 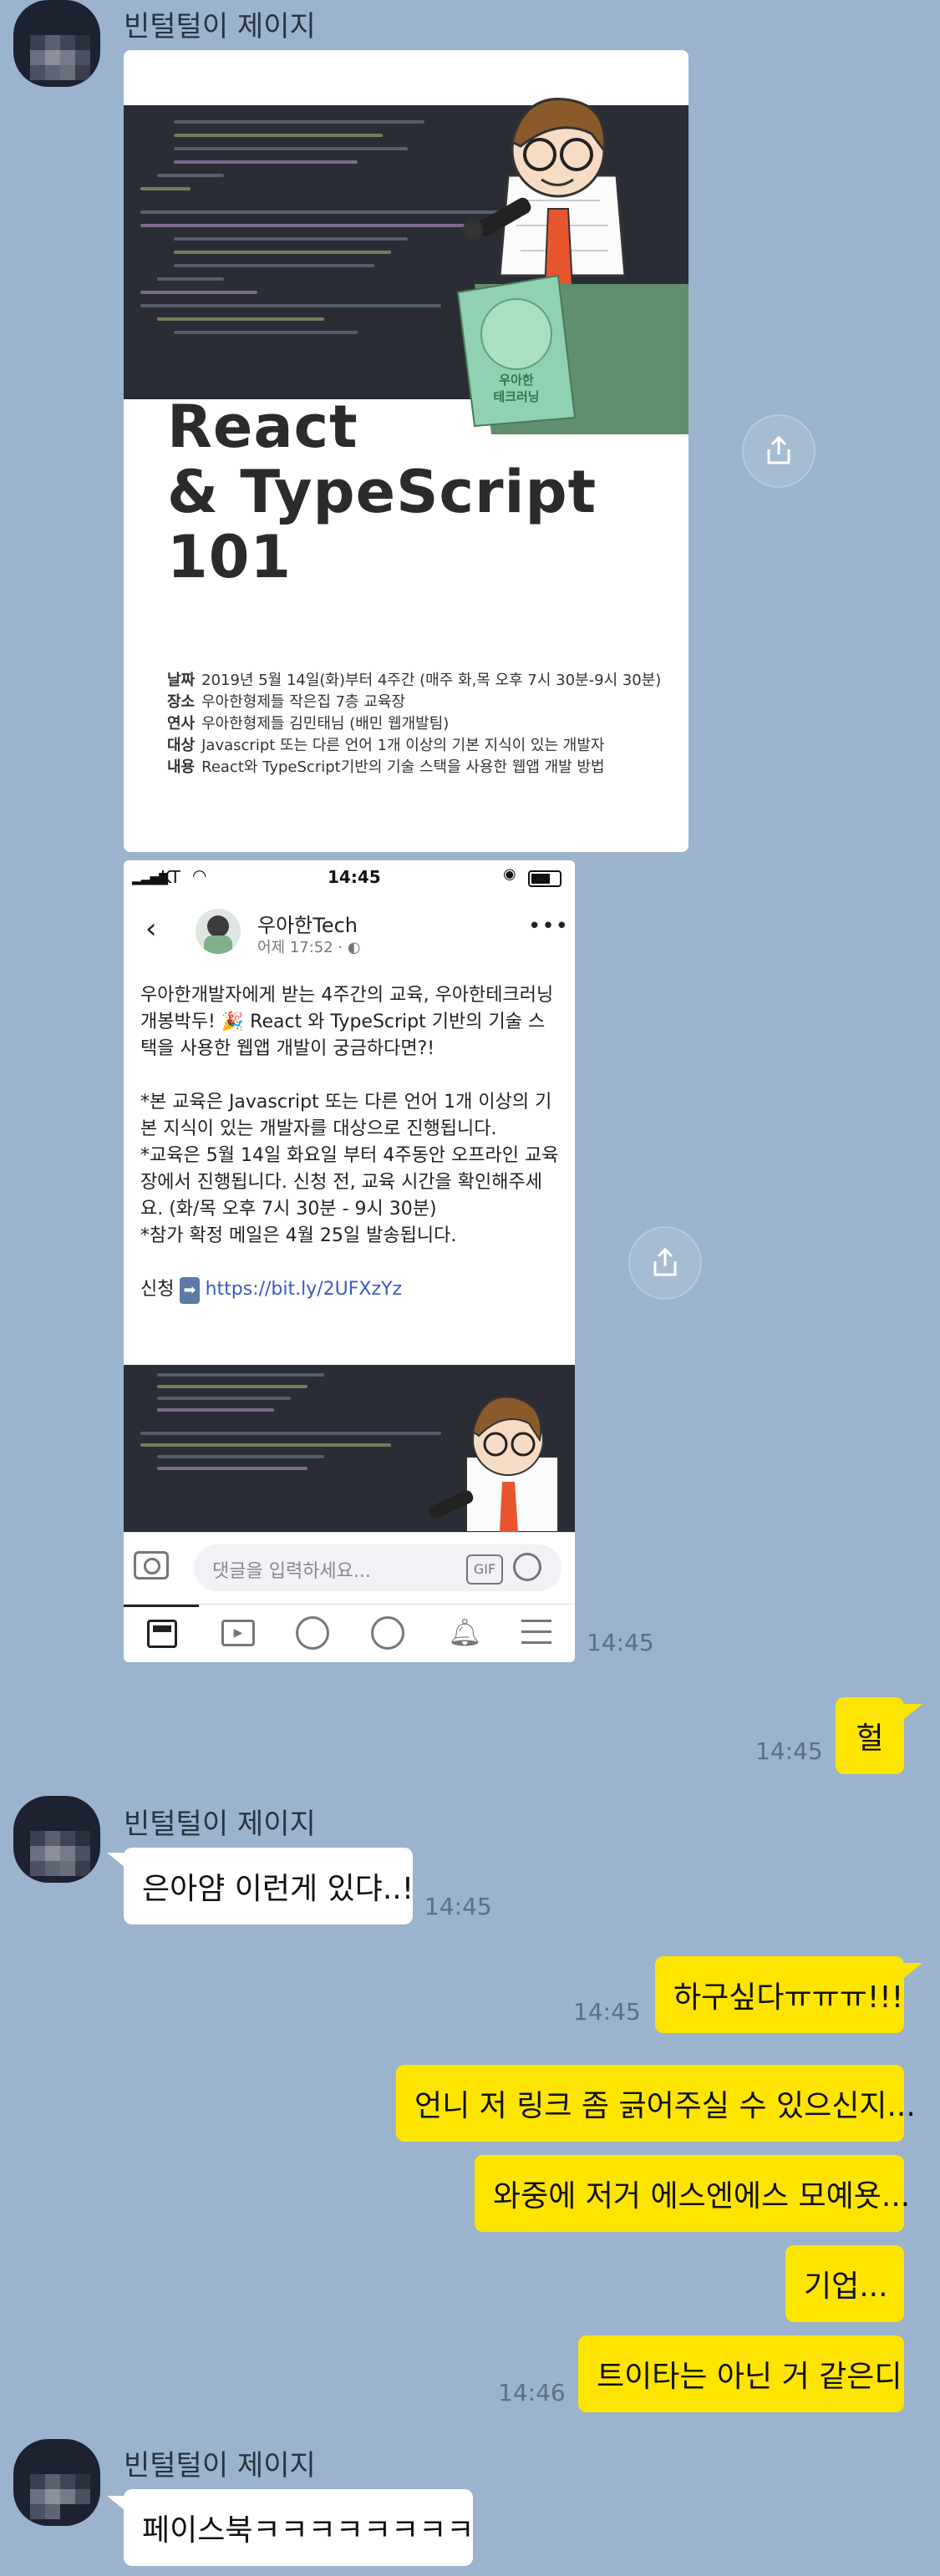 I want to click on status-bar: ▂▃▅▇ KT ◠ 14:45 ◉, so click(x=349, y=877).